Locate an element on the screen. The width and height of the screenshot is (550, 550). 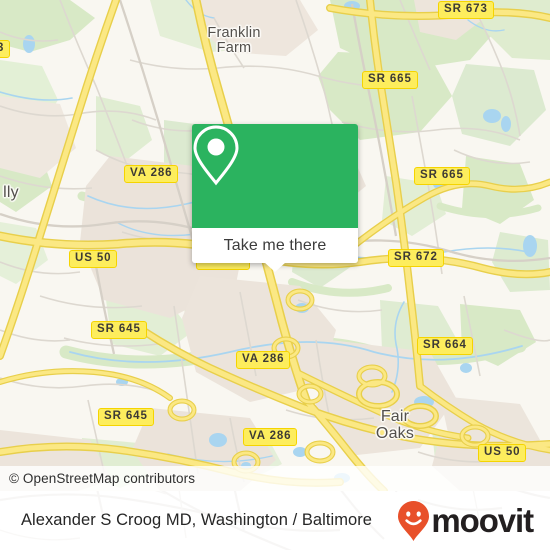
attribution-text: © OpenStreetMap contributors is located at coordinates (102, 478).